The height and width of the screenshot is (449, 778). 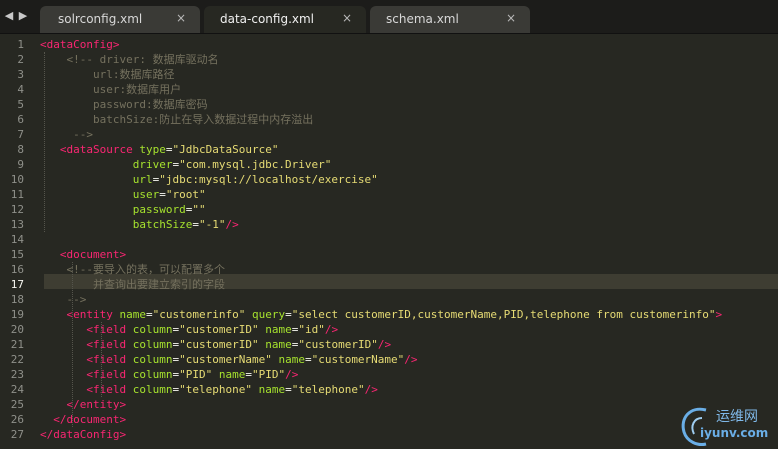 I want to click on code-token: </document>, so click(x=90, y=419).